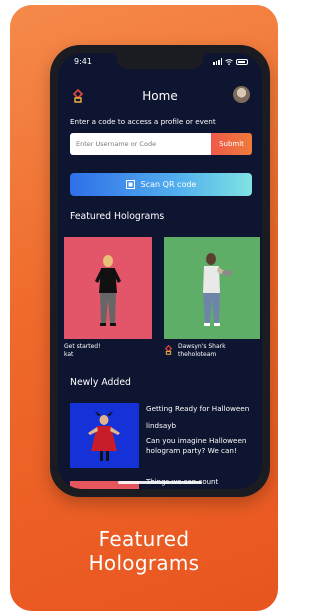  What do you see at coordinates (168, 184) in the screenshot?
I see `scan-qr-label: Scan QR code` at bounding box center [168, 184].